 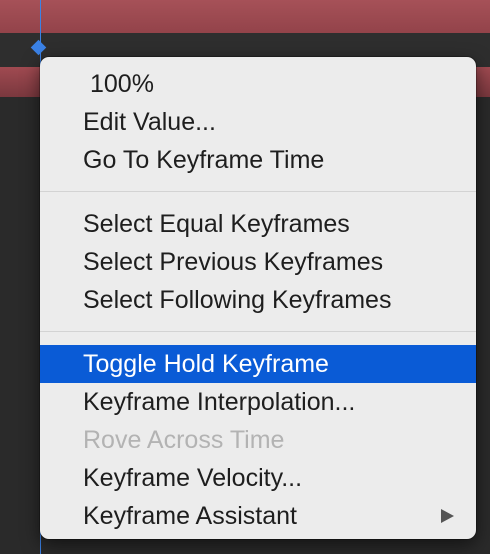 What do you see at coordinates (258, 364) in the screenshot?
I see `menu-item-toggle-hold-keyframe: Toggle Hold Keyframe` at bounding box center [258, 364].